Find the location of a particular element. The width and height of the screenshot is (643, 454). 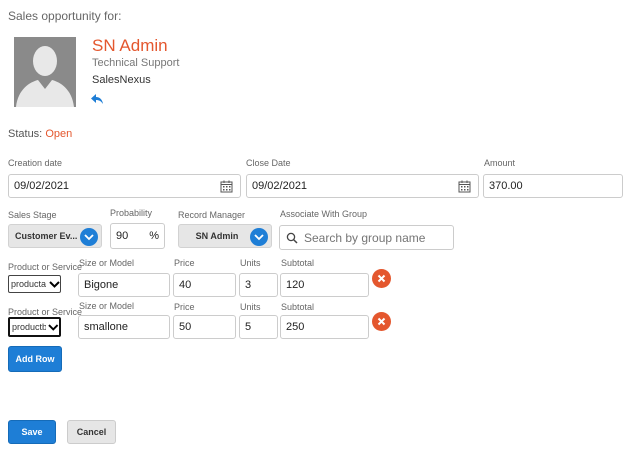

creation-date-field: 09/02/2021 is located at coordinates (124, 186).